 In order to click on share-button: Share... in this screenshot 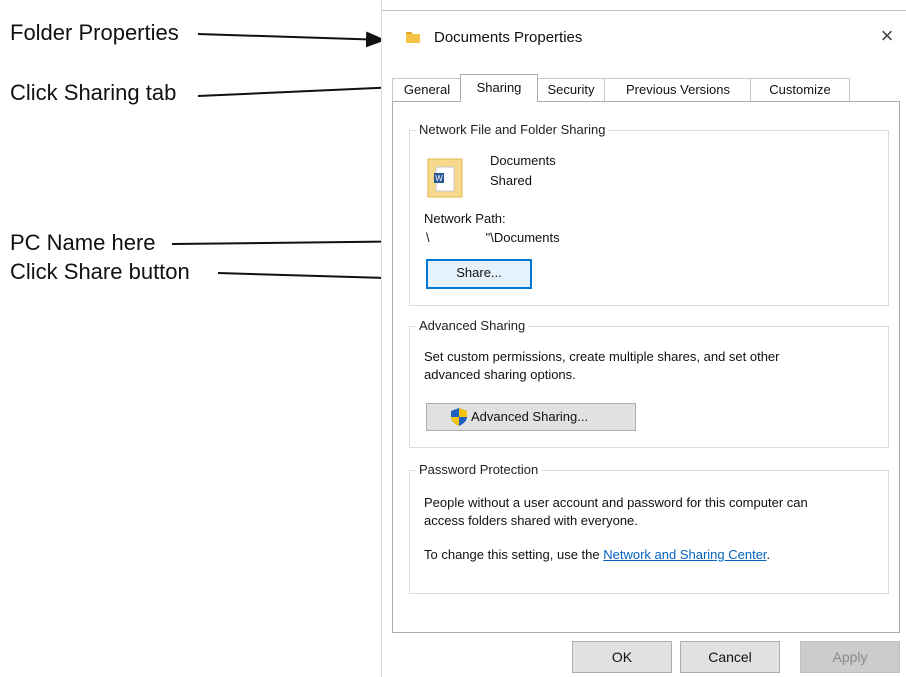, I will do `click(479, 274)`.